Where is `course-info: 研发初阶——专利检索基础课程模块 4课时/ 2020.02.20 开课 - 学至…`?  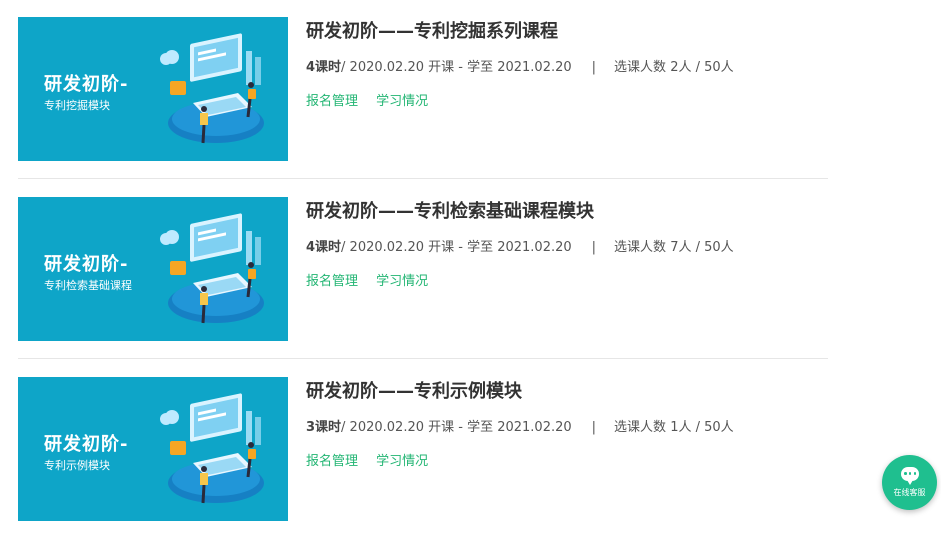 course-info: 研发初阶——专利检索基础课程模块 4课时/ 2020.02.20 开课 - 学至… is located at coordinates (566, 244).